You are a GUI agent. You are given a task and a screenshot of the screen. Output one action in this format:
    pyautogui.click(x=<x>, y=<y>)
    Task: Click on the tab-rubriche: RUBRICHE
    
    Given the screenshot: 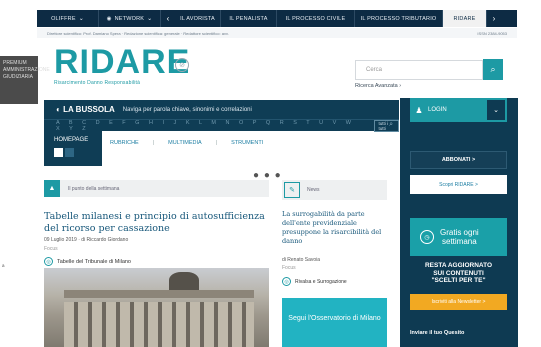 What is the action you would take?
    pyautogui.click(x=124, y=143)
    